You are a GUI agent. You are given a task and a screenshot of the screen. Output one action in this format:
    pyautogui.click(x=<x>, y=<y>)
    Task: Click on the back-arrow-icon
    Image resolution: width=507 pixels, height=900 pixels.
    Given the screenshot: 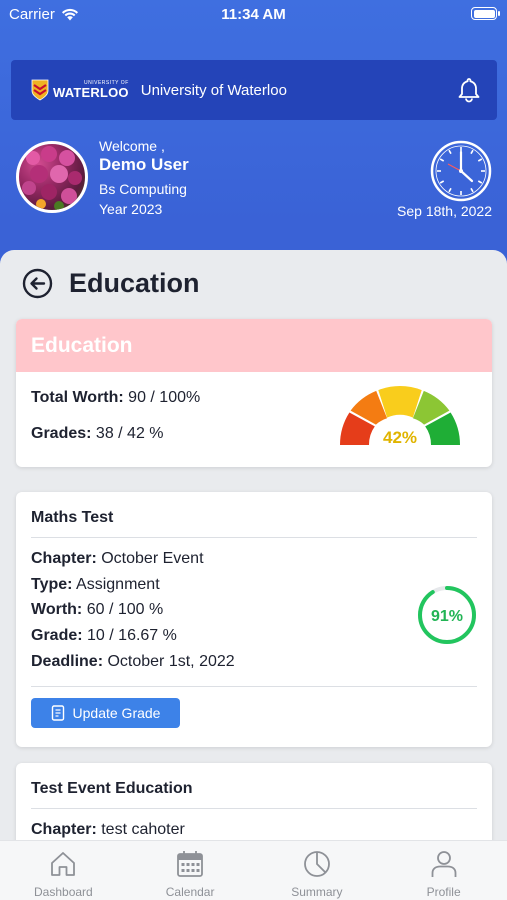 What is the action you would take?
    pyautogui.click(x=37, y=283)
    